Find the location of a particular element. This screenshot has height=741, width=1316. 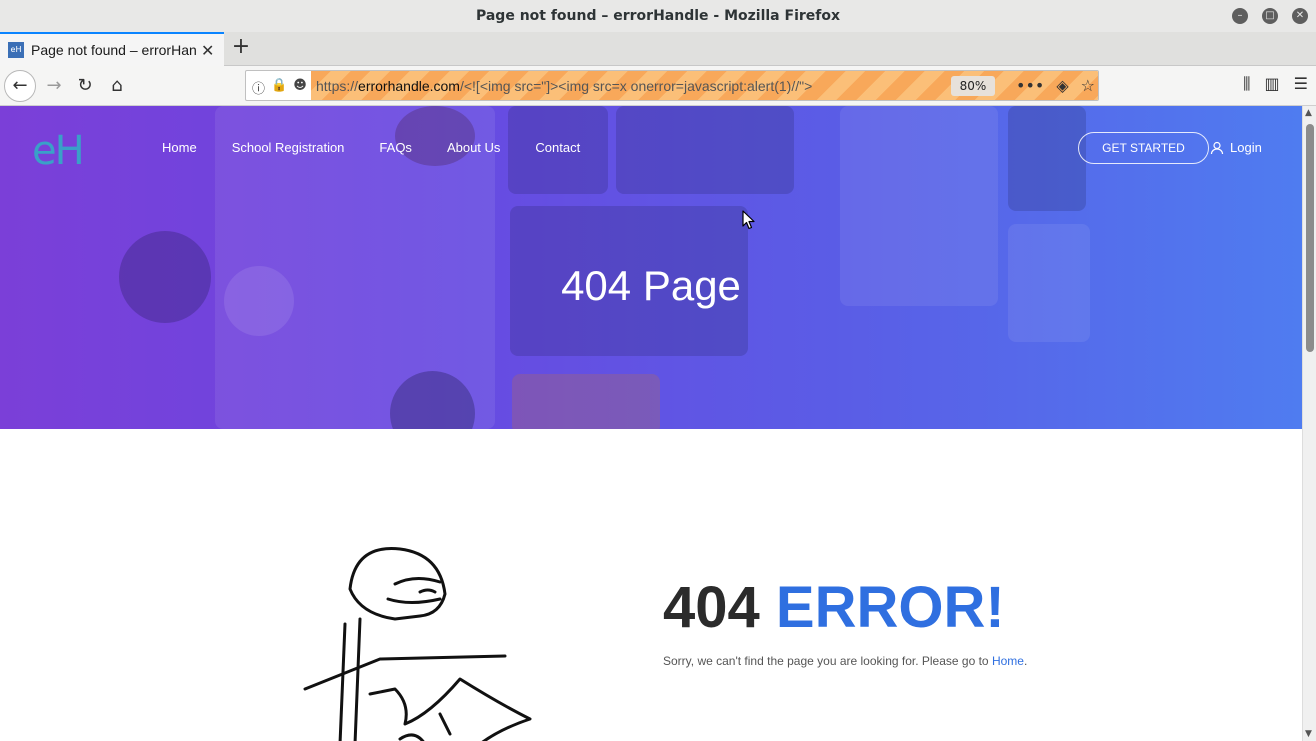

page-actions: ••• ◈ ☆ is located at coordinates (1055, 85).